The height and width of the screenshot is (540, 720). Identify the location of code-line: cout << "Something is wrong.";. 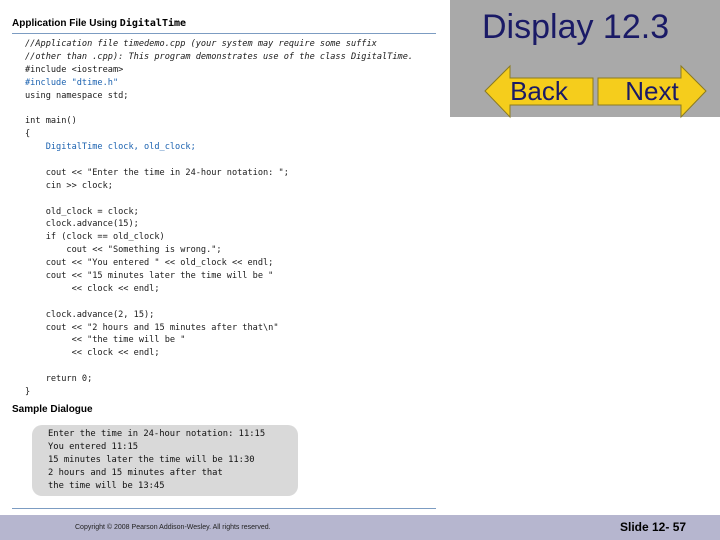
(123, 250).